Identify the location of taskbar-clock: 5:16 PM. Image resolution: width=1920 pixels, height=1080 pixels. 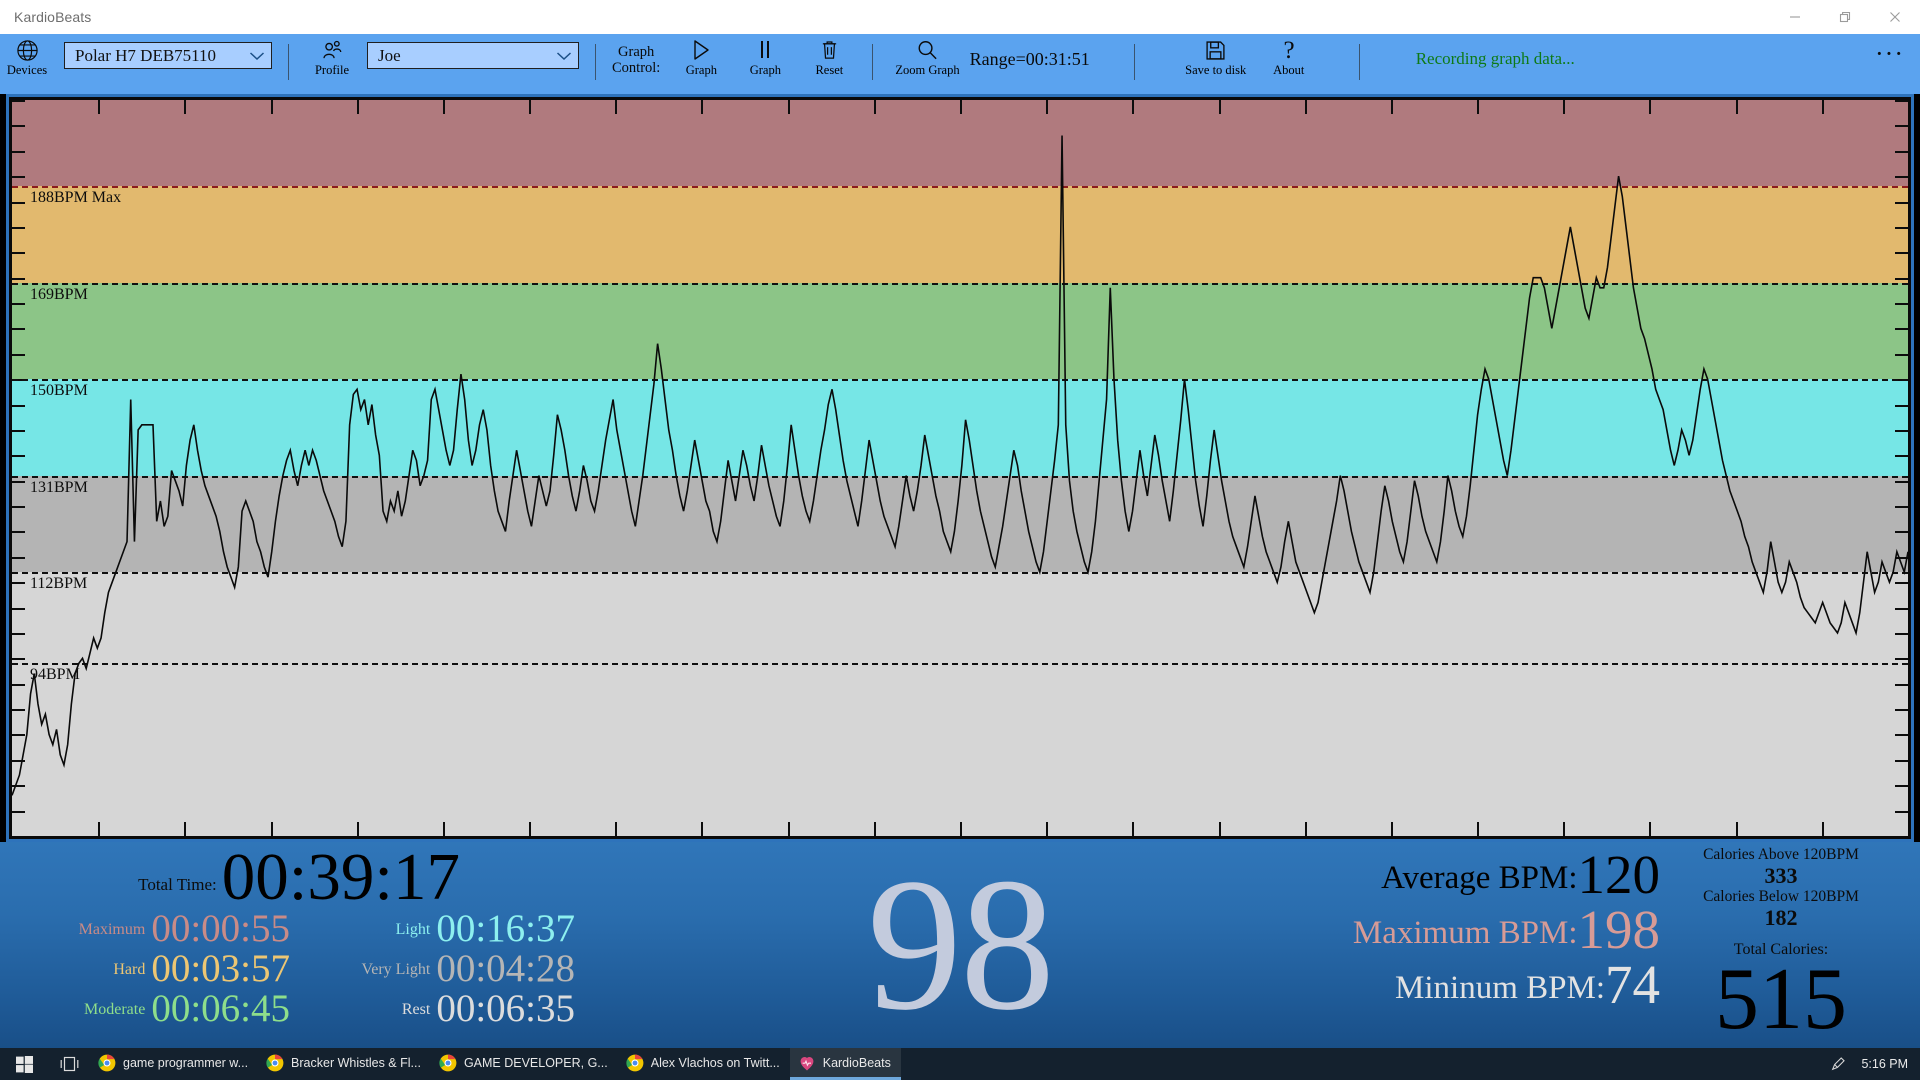
(1880, 1064).